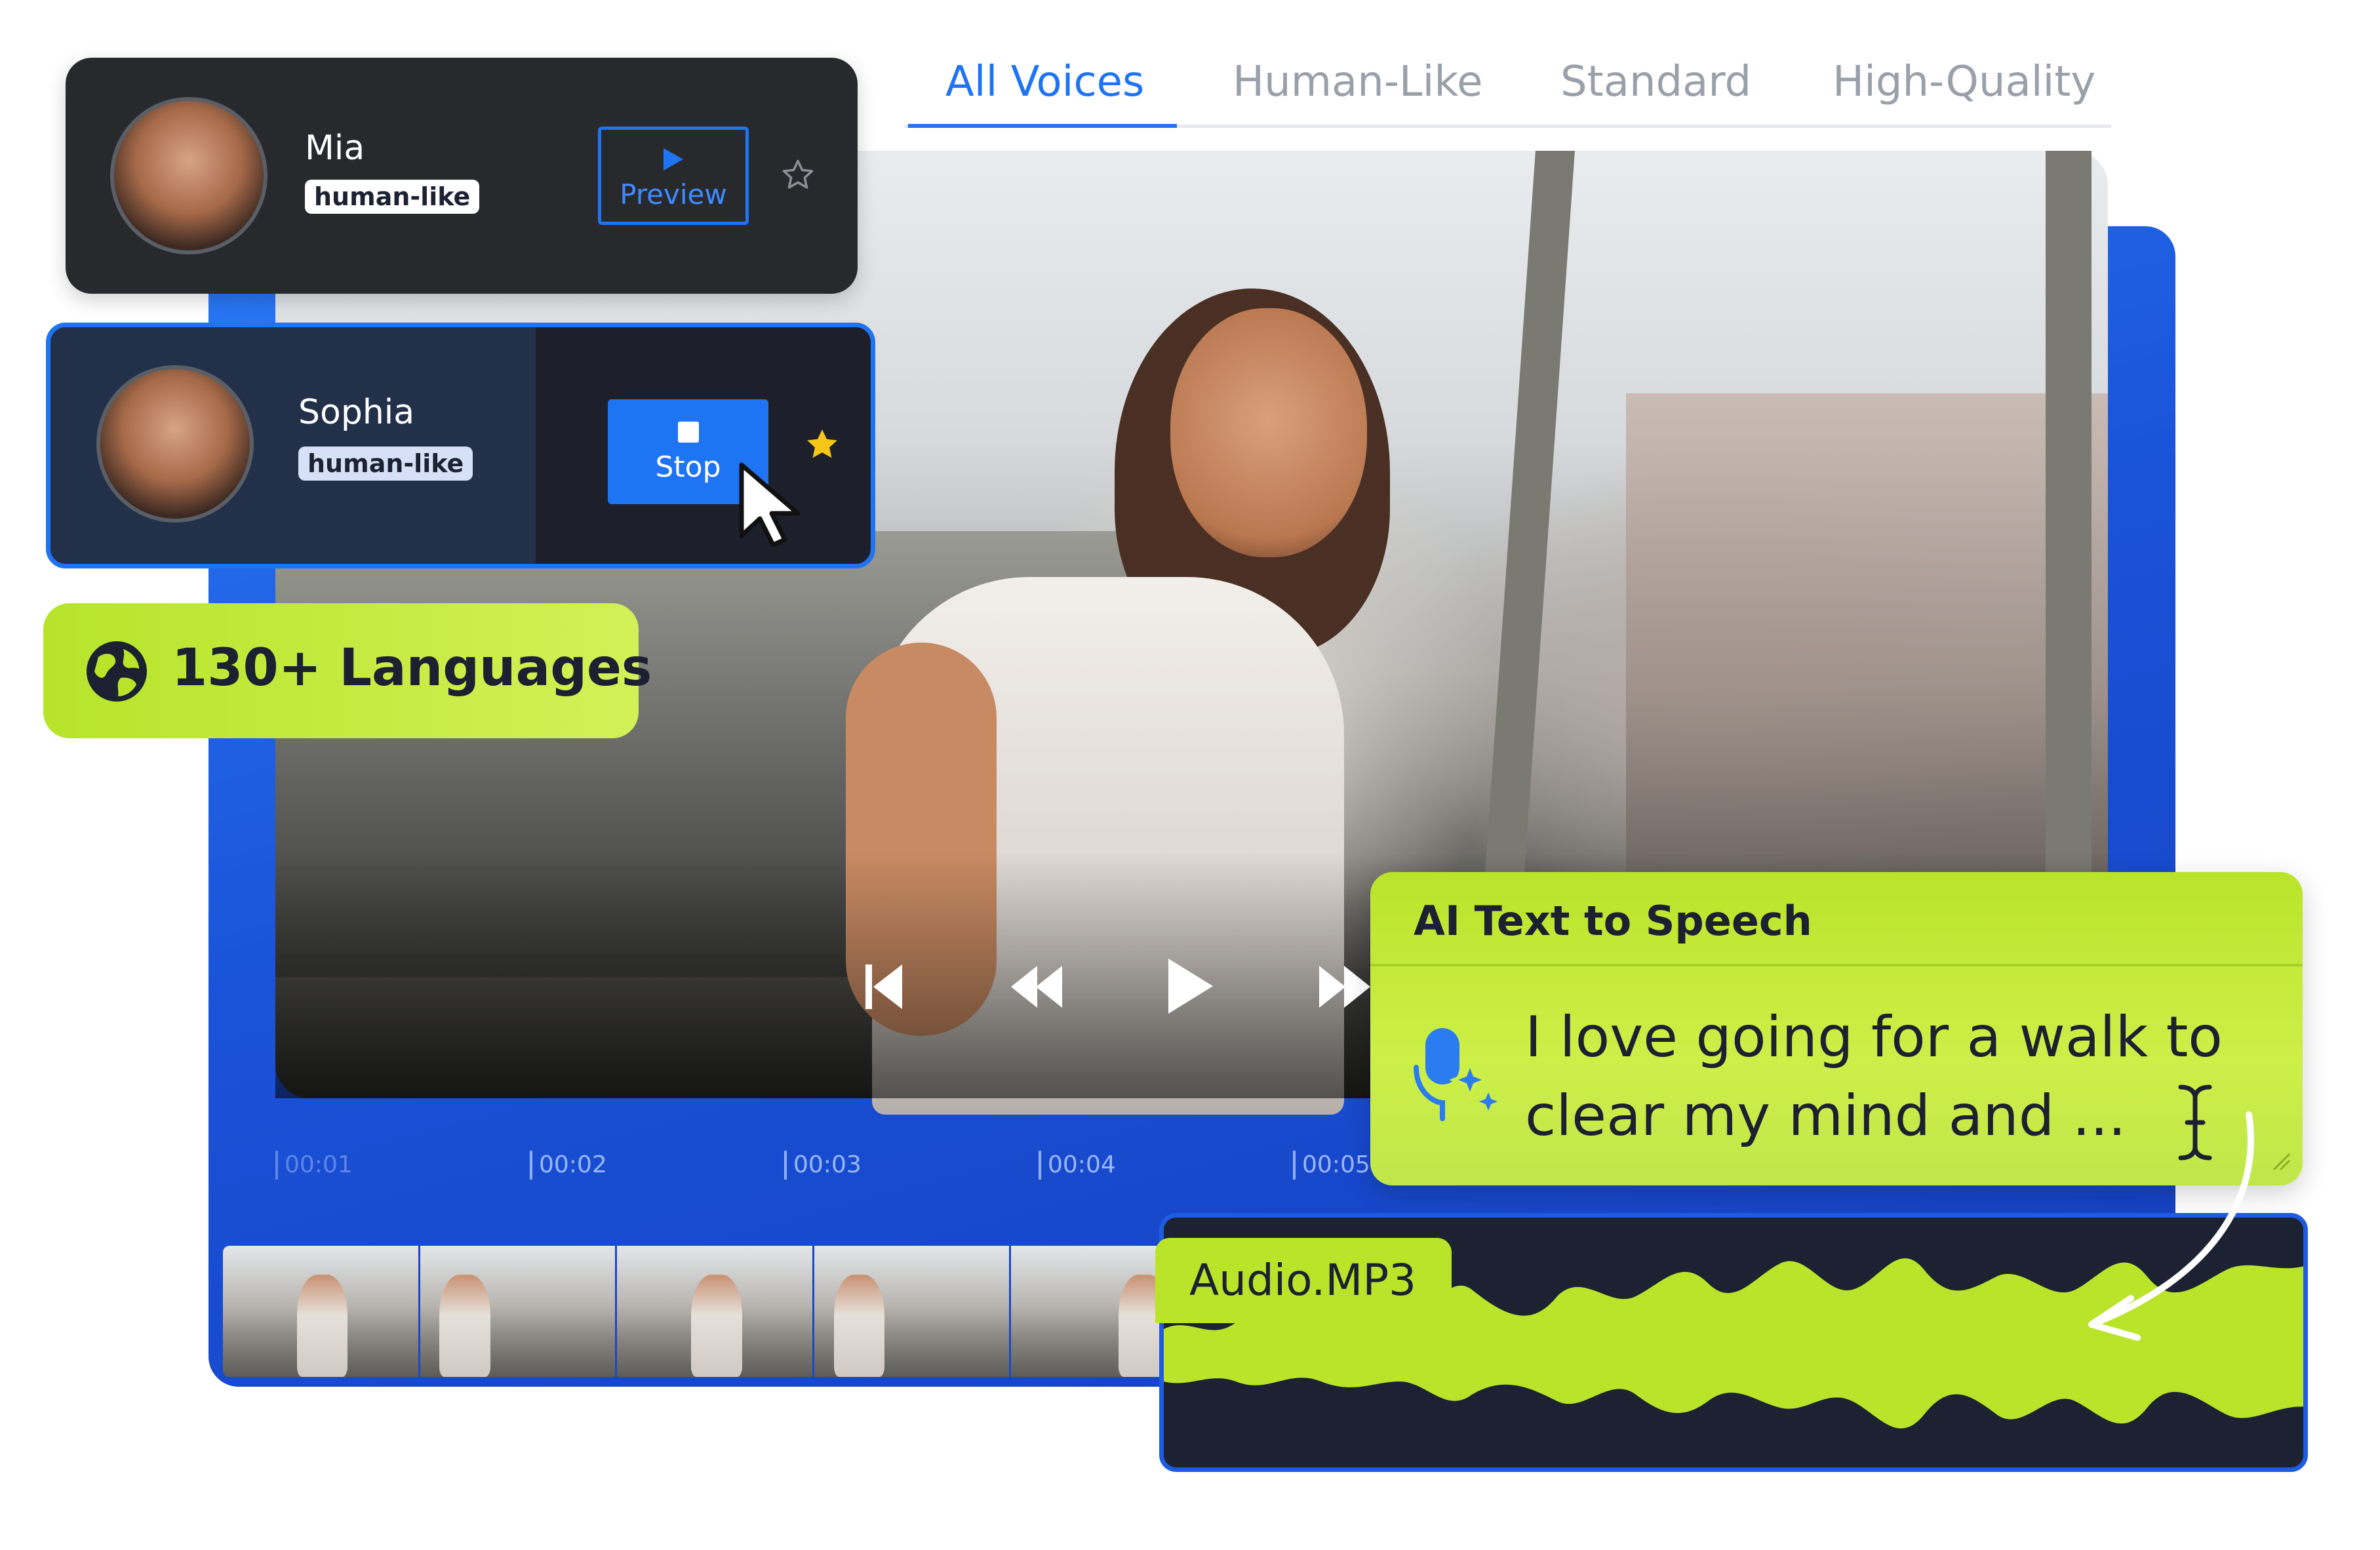 The width and height of the screenshot is (2380, 1550). I want to click on globe-icon, so click(117, 672).